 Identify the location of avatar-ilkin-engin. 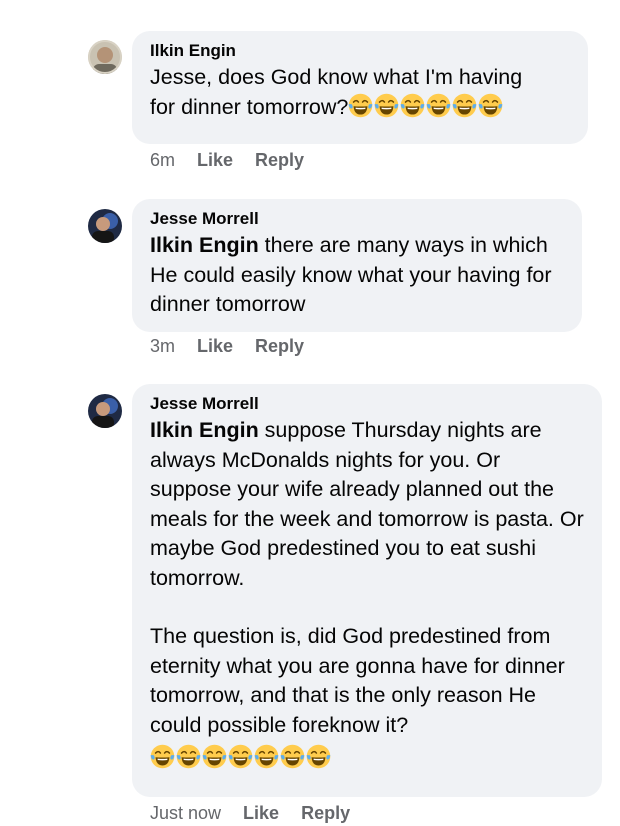
(105, 57).